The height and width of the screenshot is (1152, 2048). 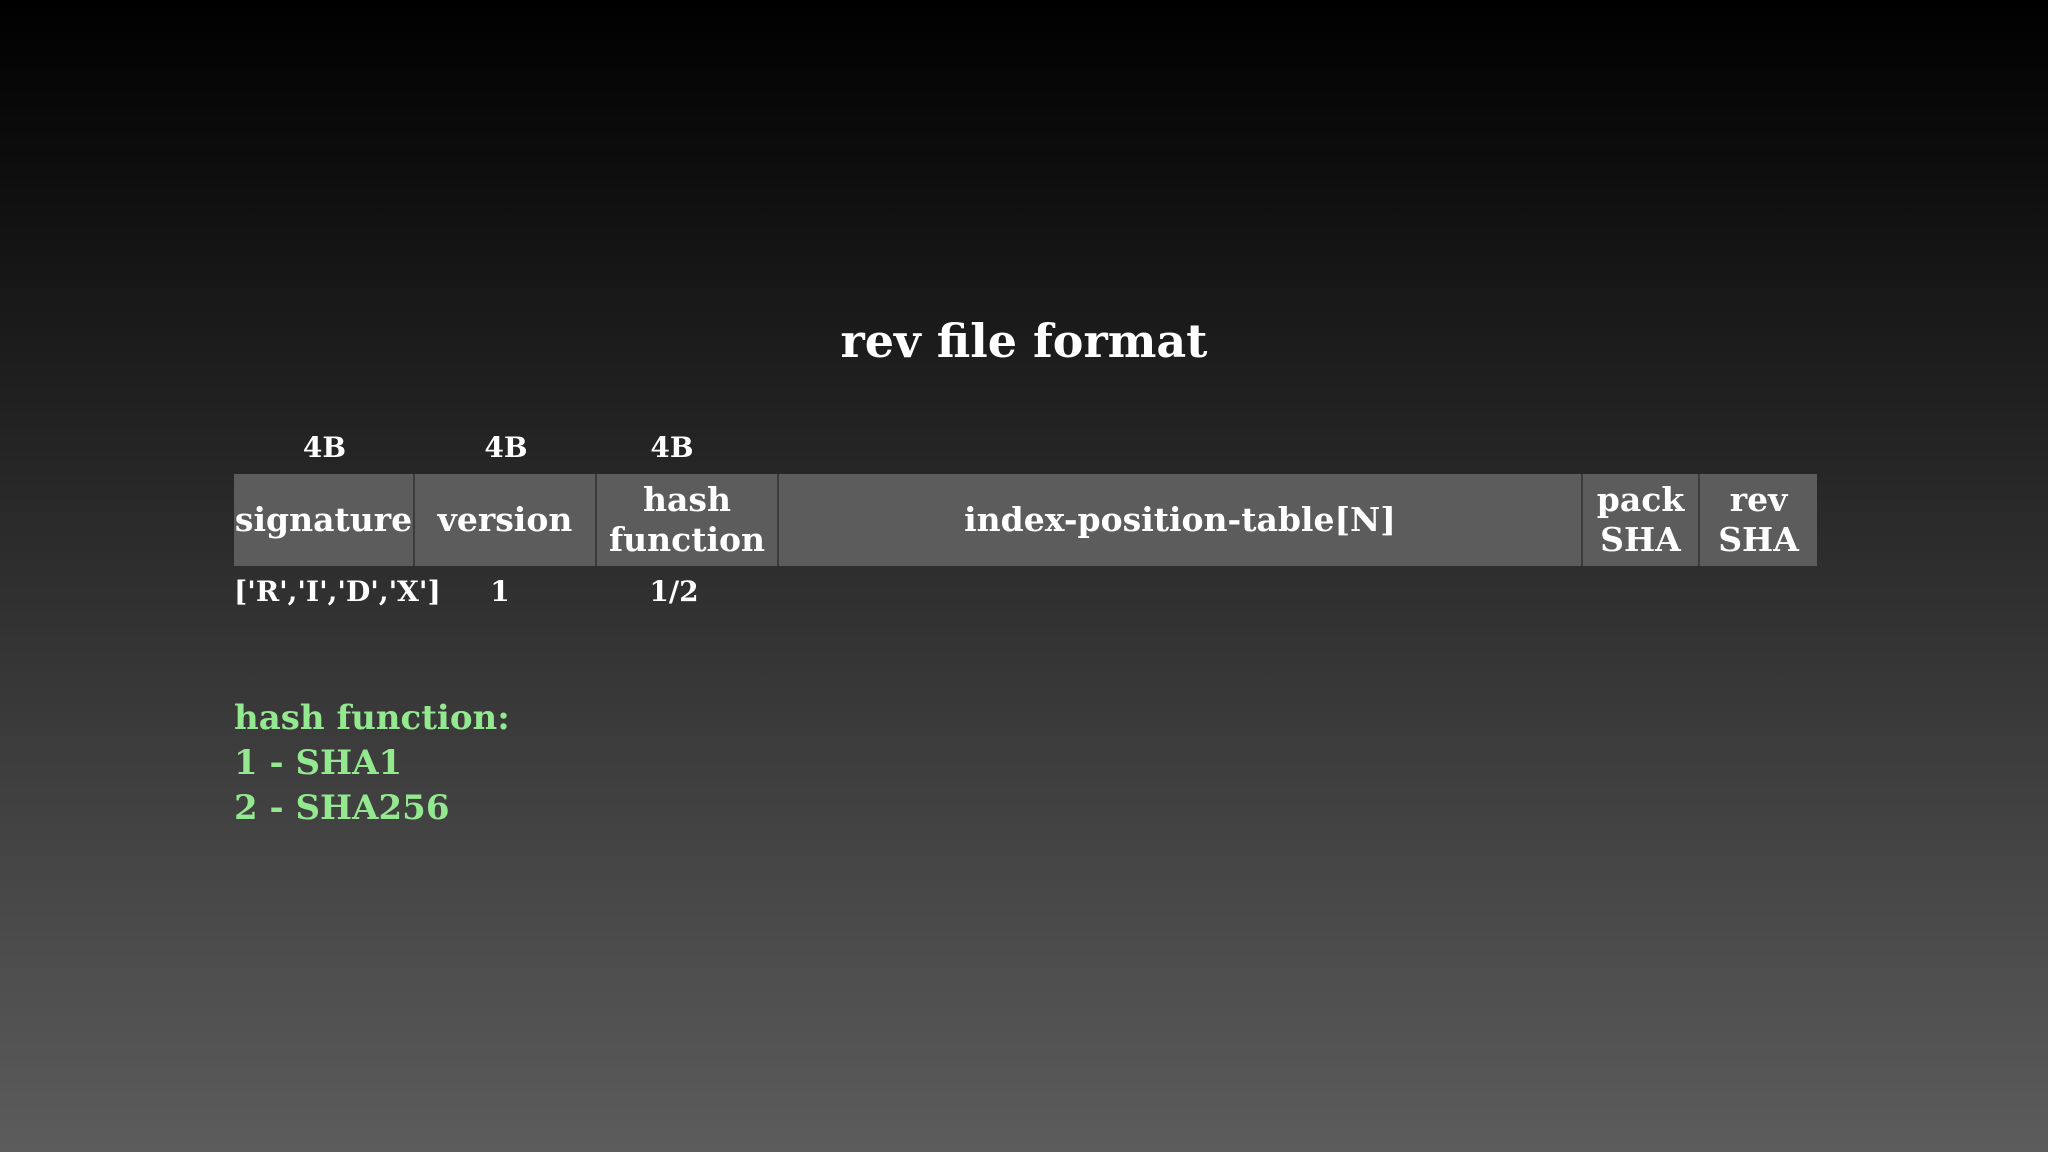 What do you see at coordinates (1024, 341) in the screenshot?
I see `diagram-title: rev file format` at bounding box center [1024, 341].